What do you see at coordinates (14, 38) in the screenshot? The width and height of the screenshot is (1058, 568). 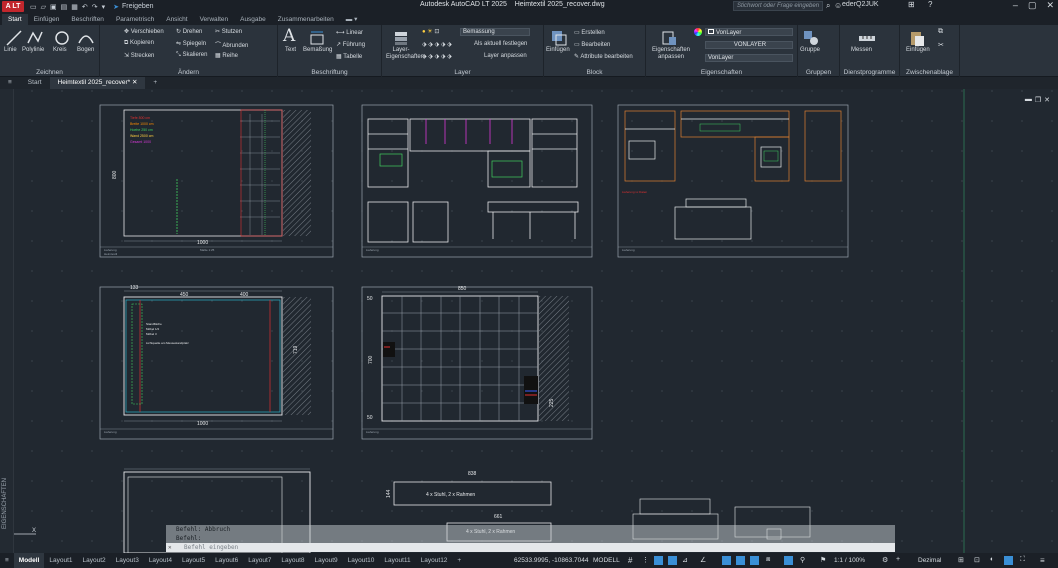 I see `line-icon` at bounding box center [14, 38].